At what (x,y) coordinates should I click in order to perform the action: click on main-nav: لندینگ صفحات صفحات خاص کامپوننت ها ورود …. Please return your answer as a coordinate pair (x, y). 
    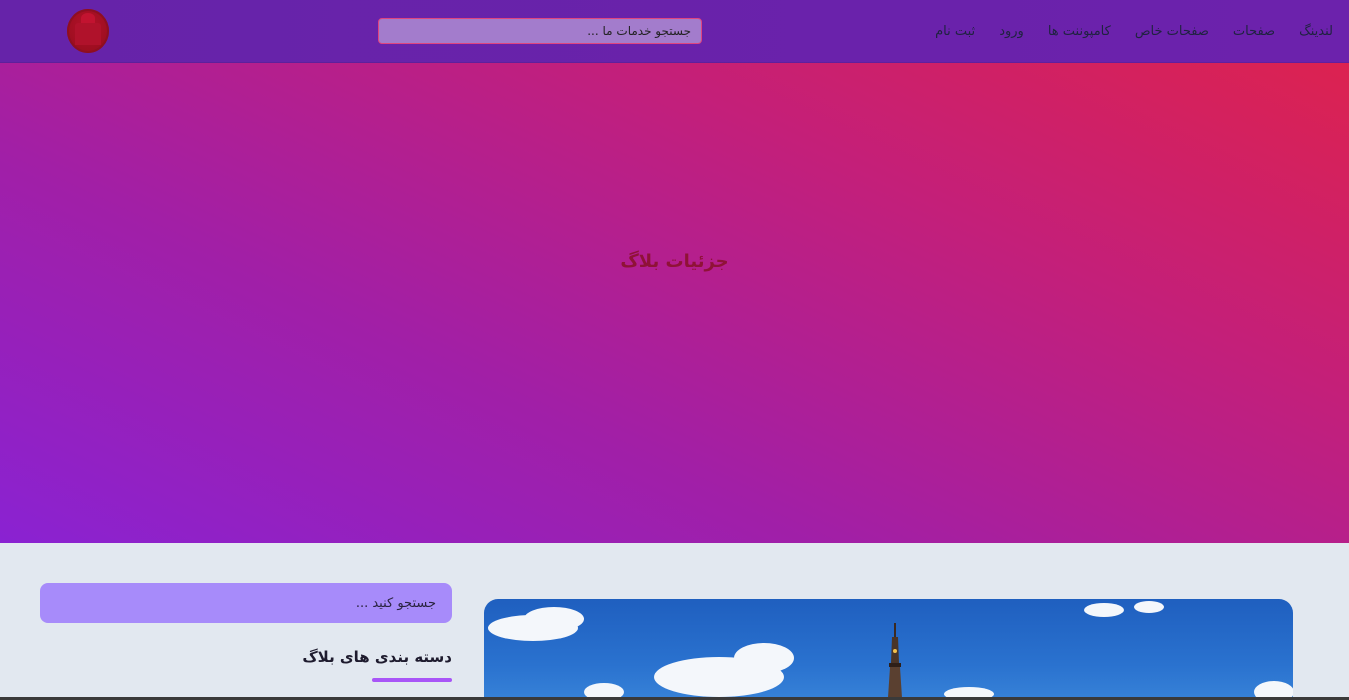
    Looking at the image, I should click on (1134, 31).